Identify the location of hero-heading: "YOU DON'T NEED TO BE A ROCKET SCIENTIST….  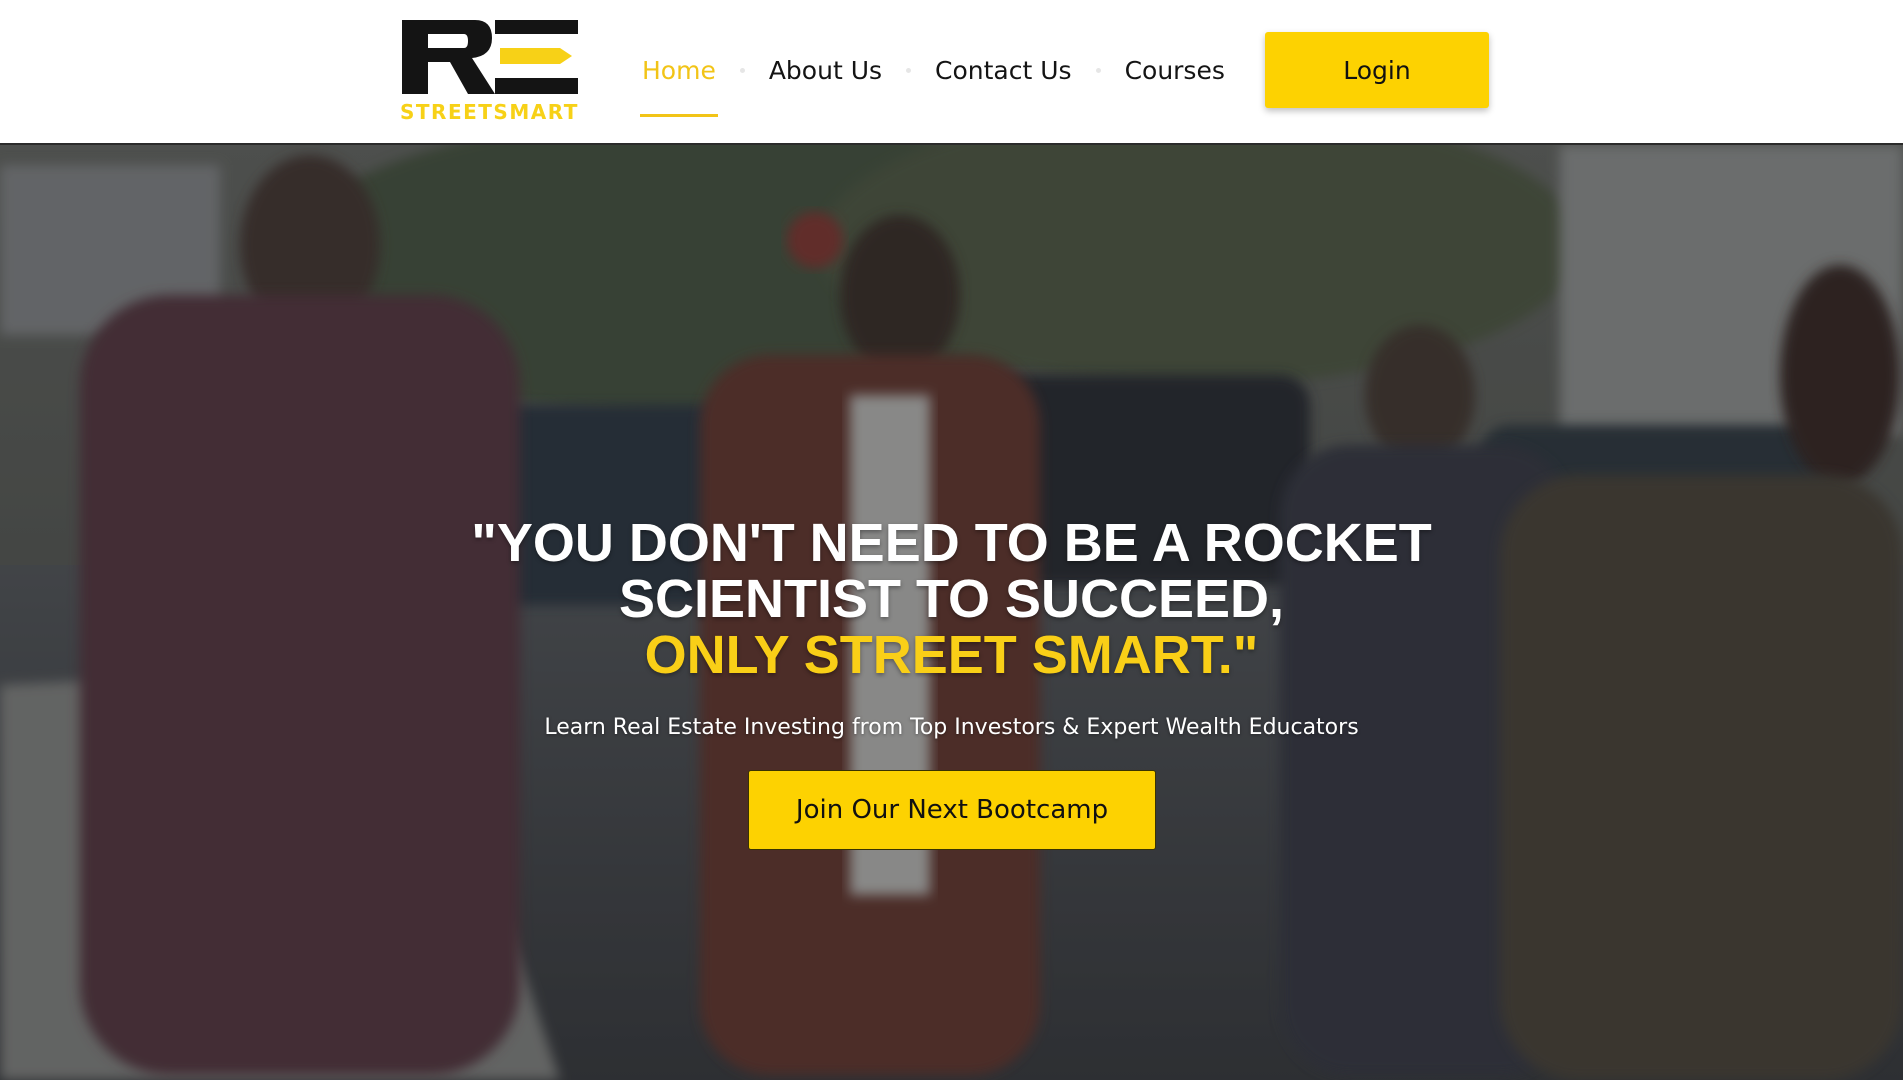
(951, 599).